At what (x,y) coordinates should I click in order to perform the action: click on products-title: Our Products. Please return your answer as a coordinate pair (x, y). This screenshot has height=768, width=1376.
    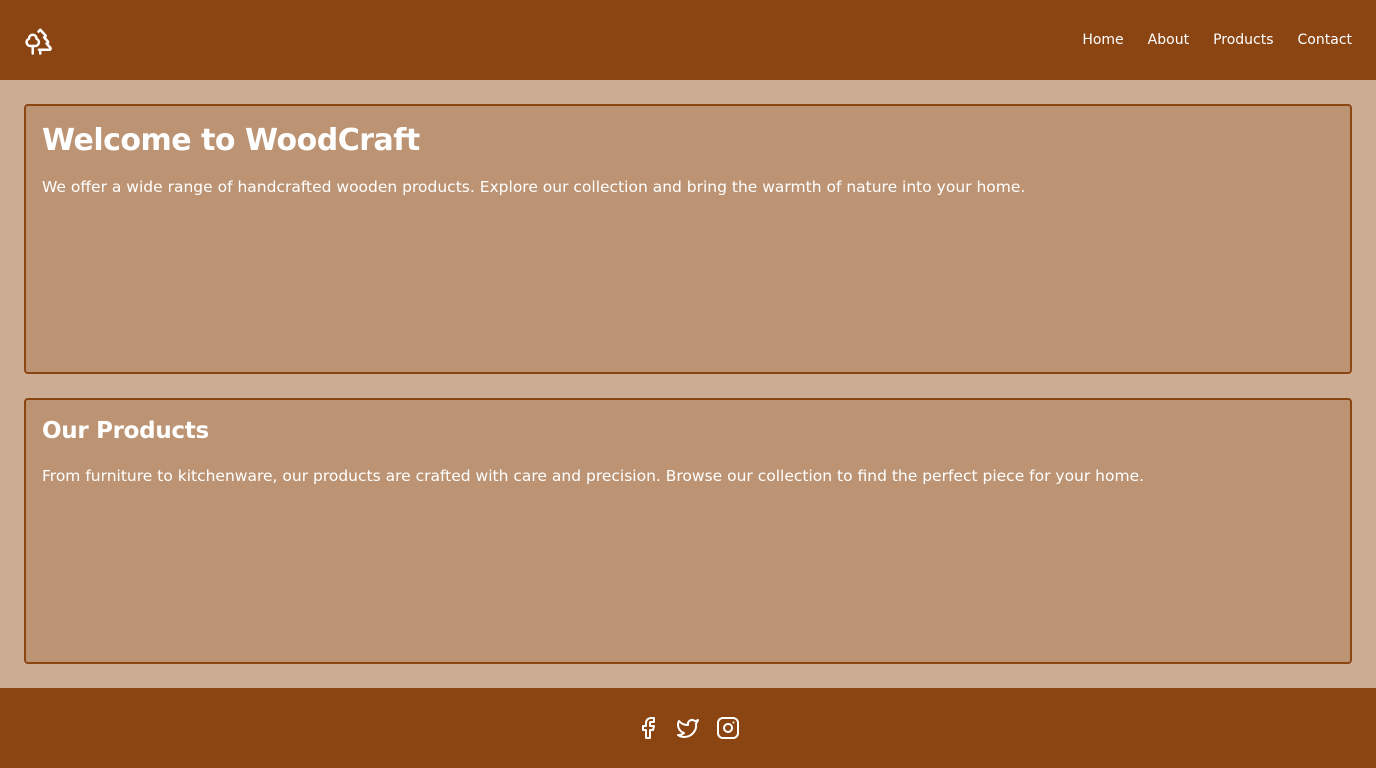
    Looking at the image, I should click on (125, 431).